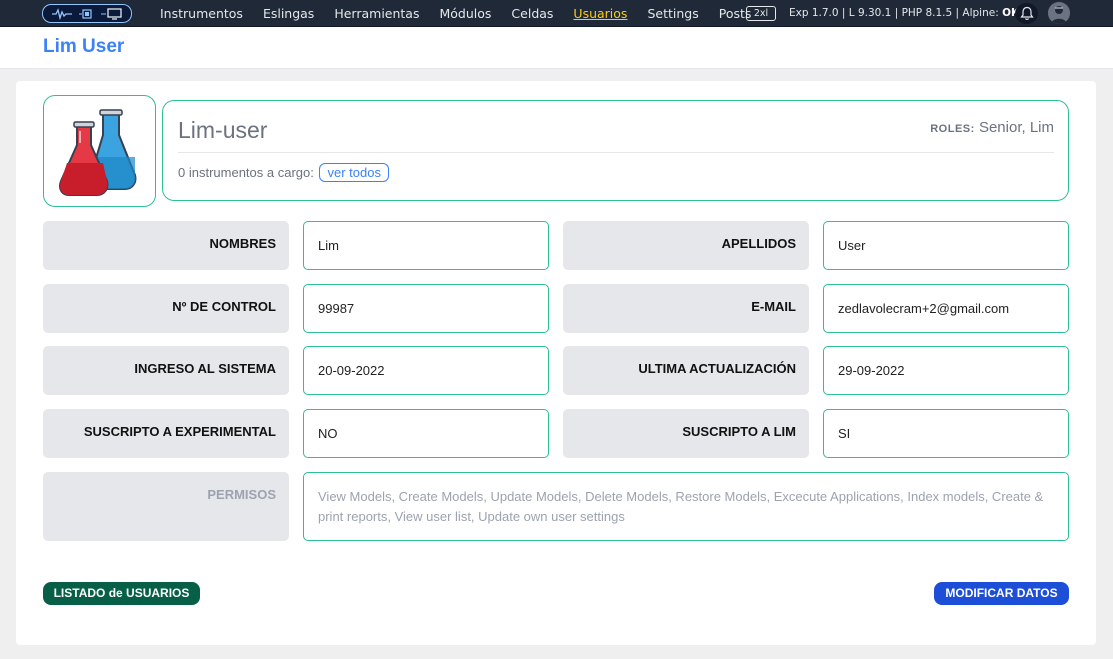  I want to click on page-title: Lim User, so click(84, 46).